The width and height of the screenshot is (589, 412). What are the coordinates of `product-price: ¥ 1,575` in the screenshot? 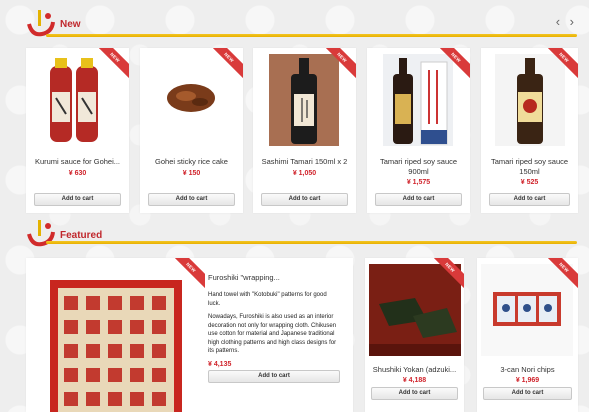 It's located at (418, 182).